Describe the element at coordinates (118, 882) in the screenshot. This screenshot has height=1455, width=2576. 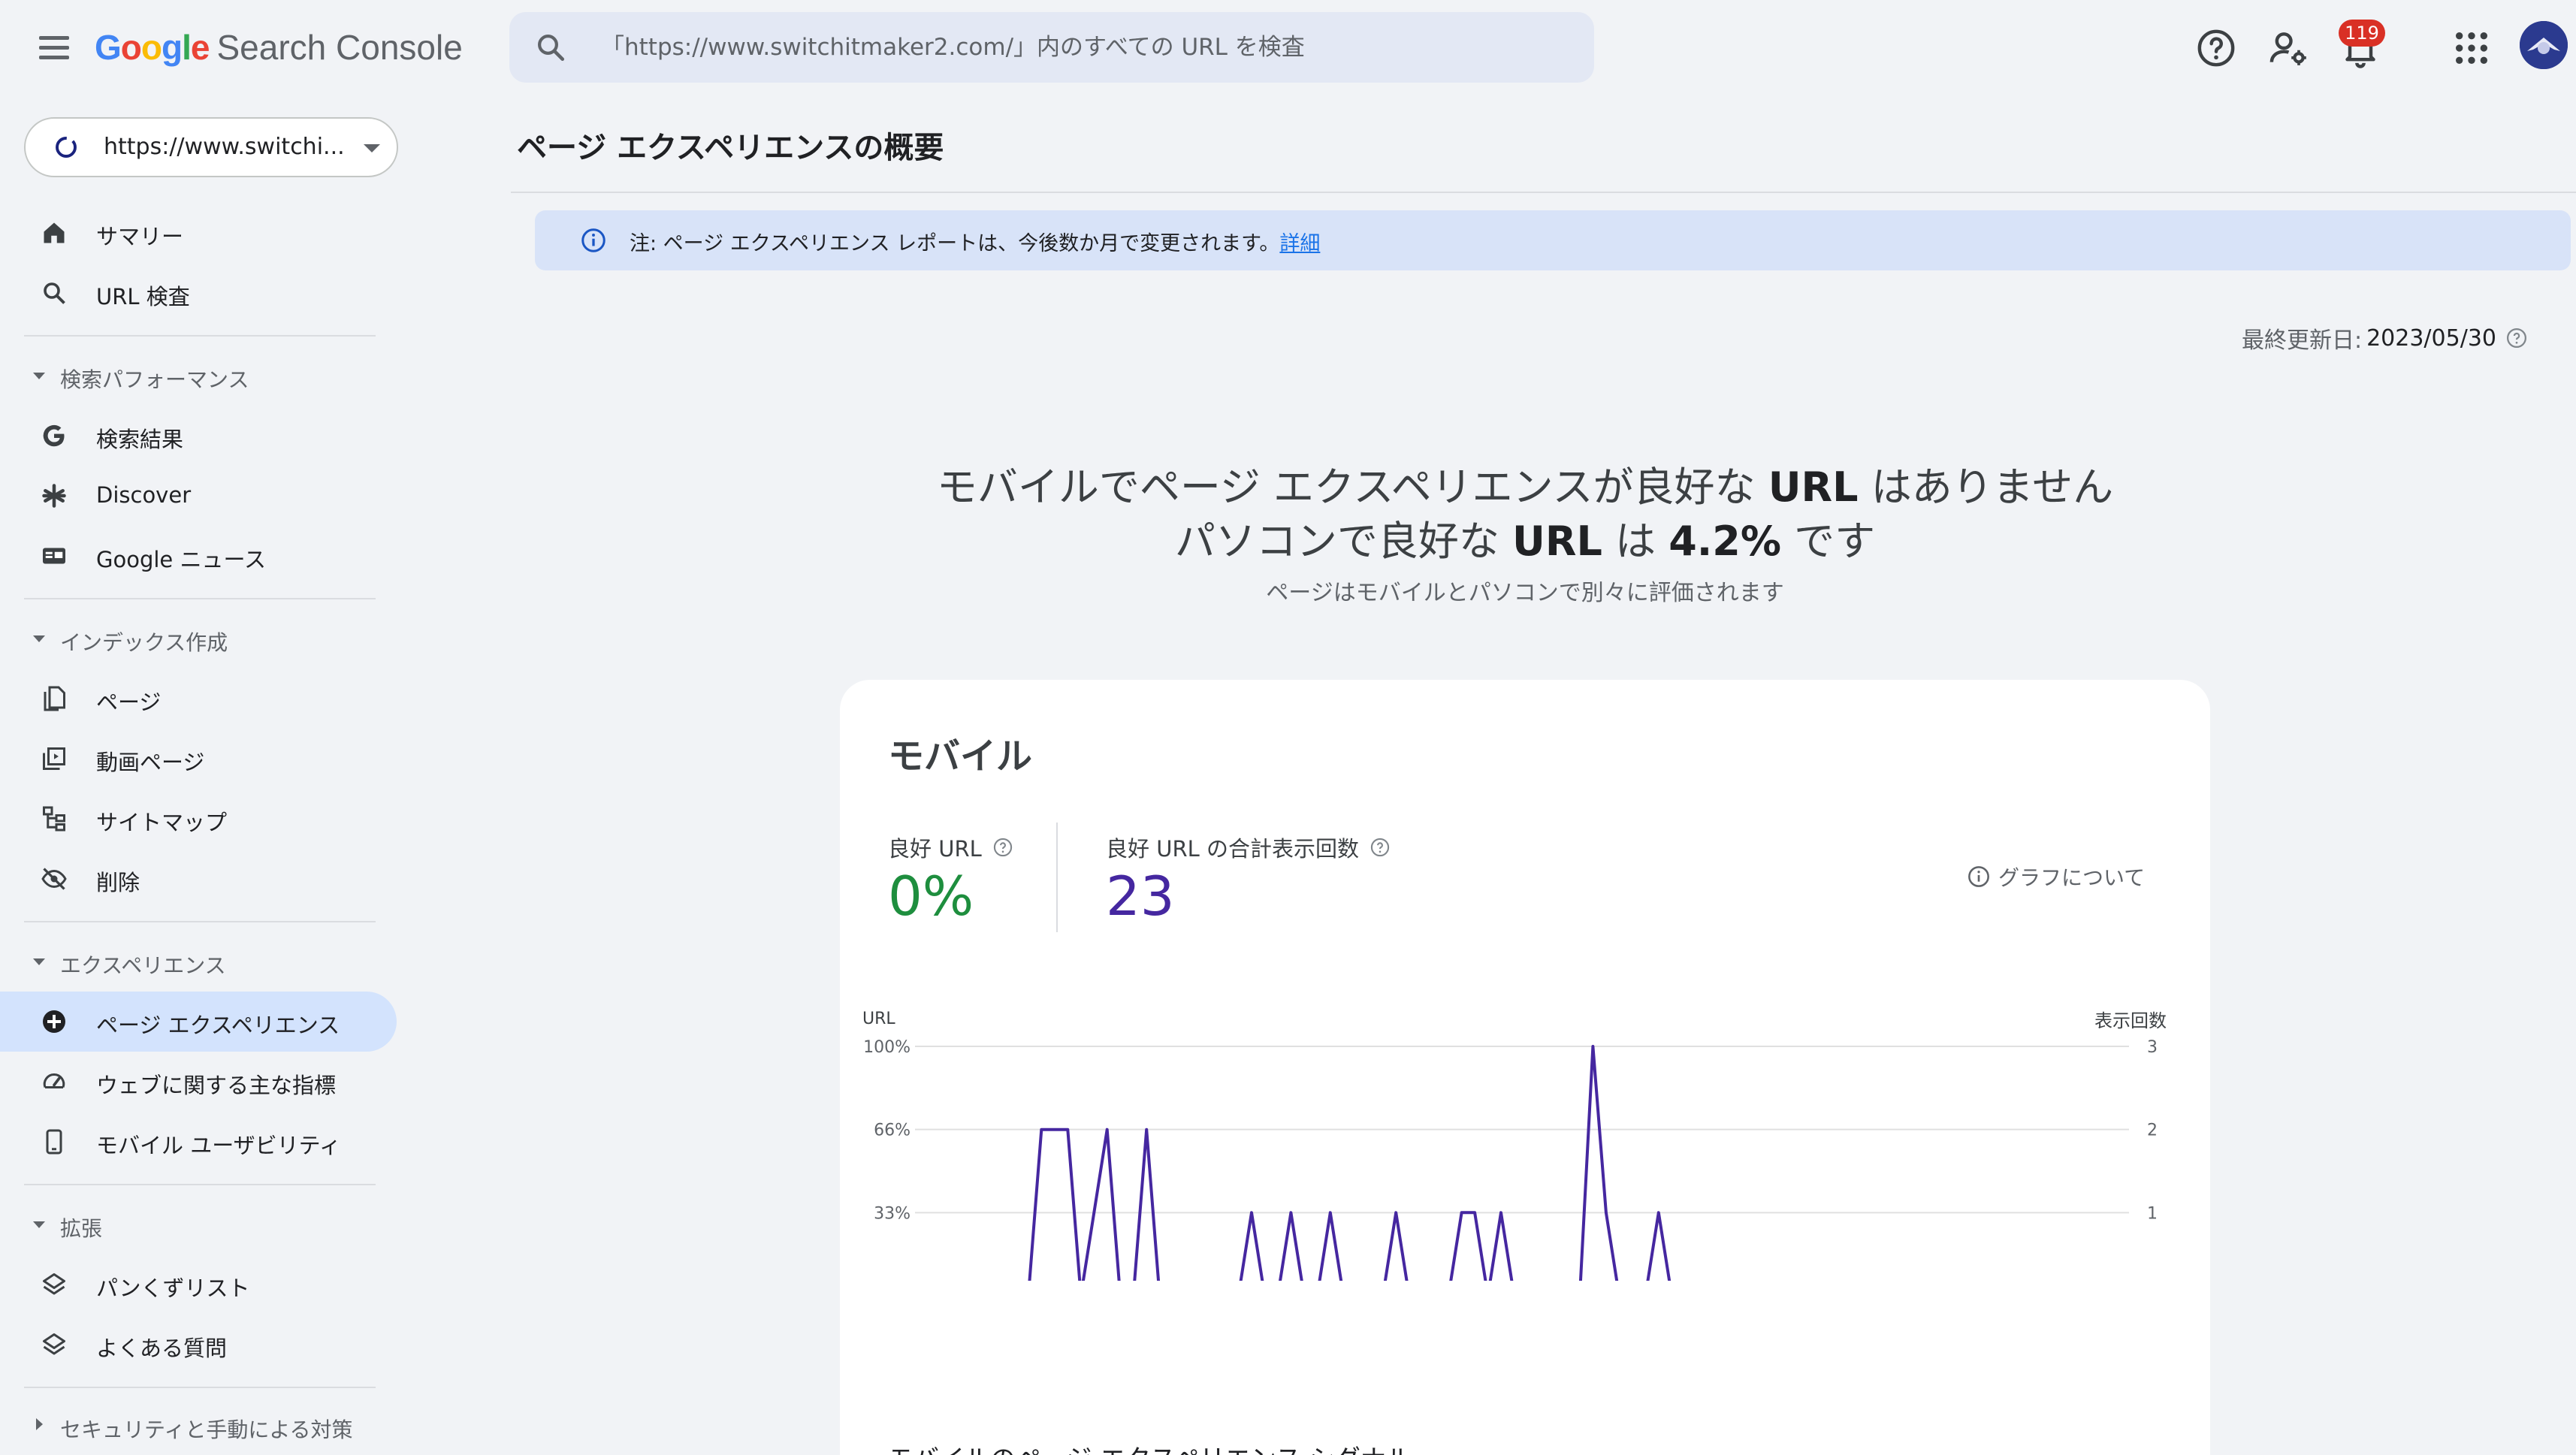
I see `sidebar-item-label: 削除` at that location.